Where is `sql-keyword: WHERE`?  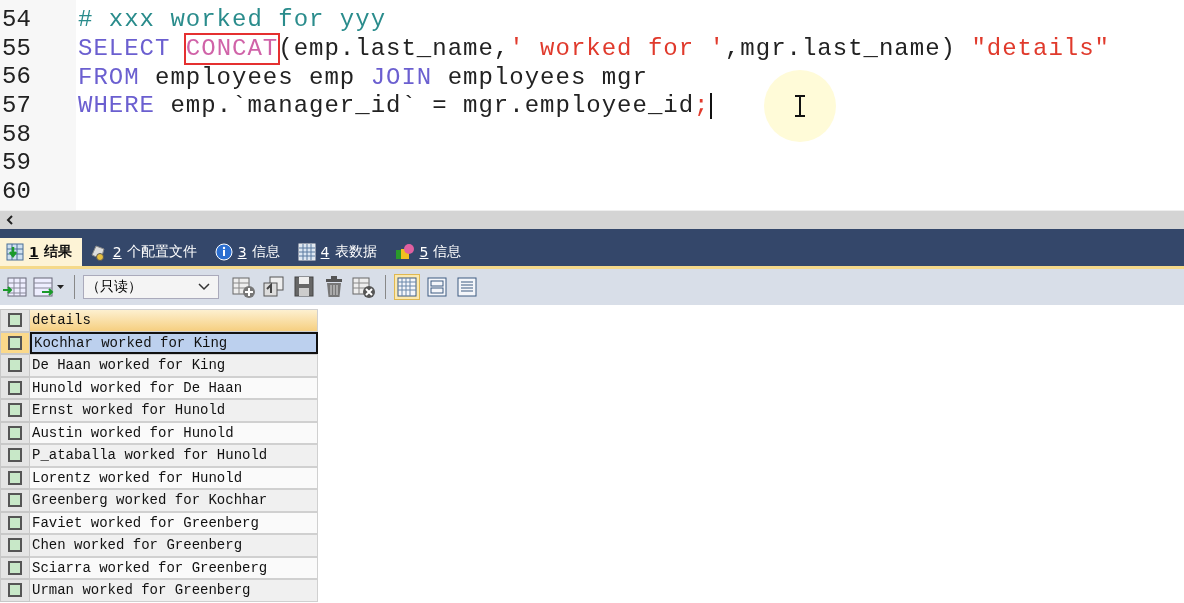 sql-keyword: WHERE is located at coordinates (116, 106).